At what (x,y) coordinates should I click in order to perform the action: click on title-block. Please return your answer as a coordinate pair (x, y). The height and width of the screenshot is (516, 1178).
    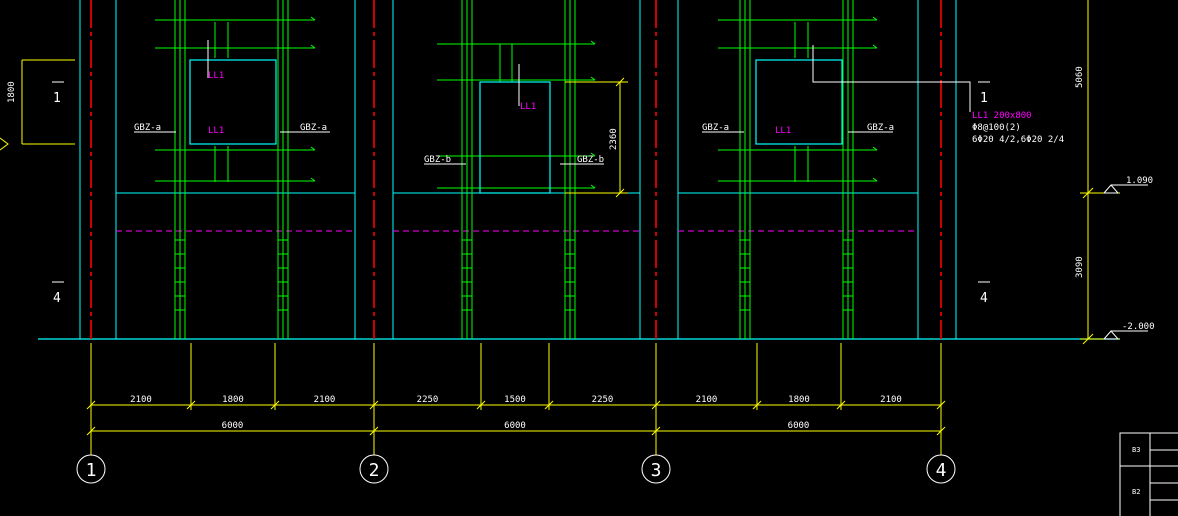
    Looking at the image, I should click on (1148, 474).